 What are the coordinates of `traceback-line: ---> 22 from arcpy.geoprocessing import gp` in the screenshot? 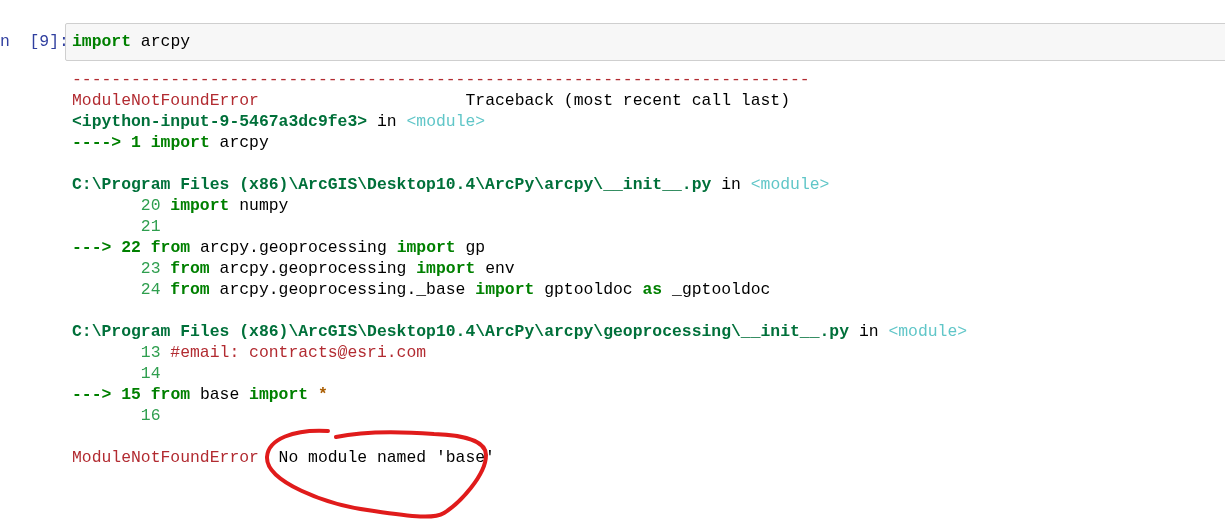 It's located at (279, 247).